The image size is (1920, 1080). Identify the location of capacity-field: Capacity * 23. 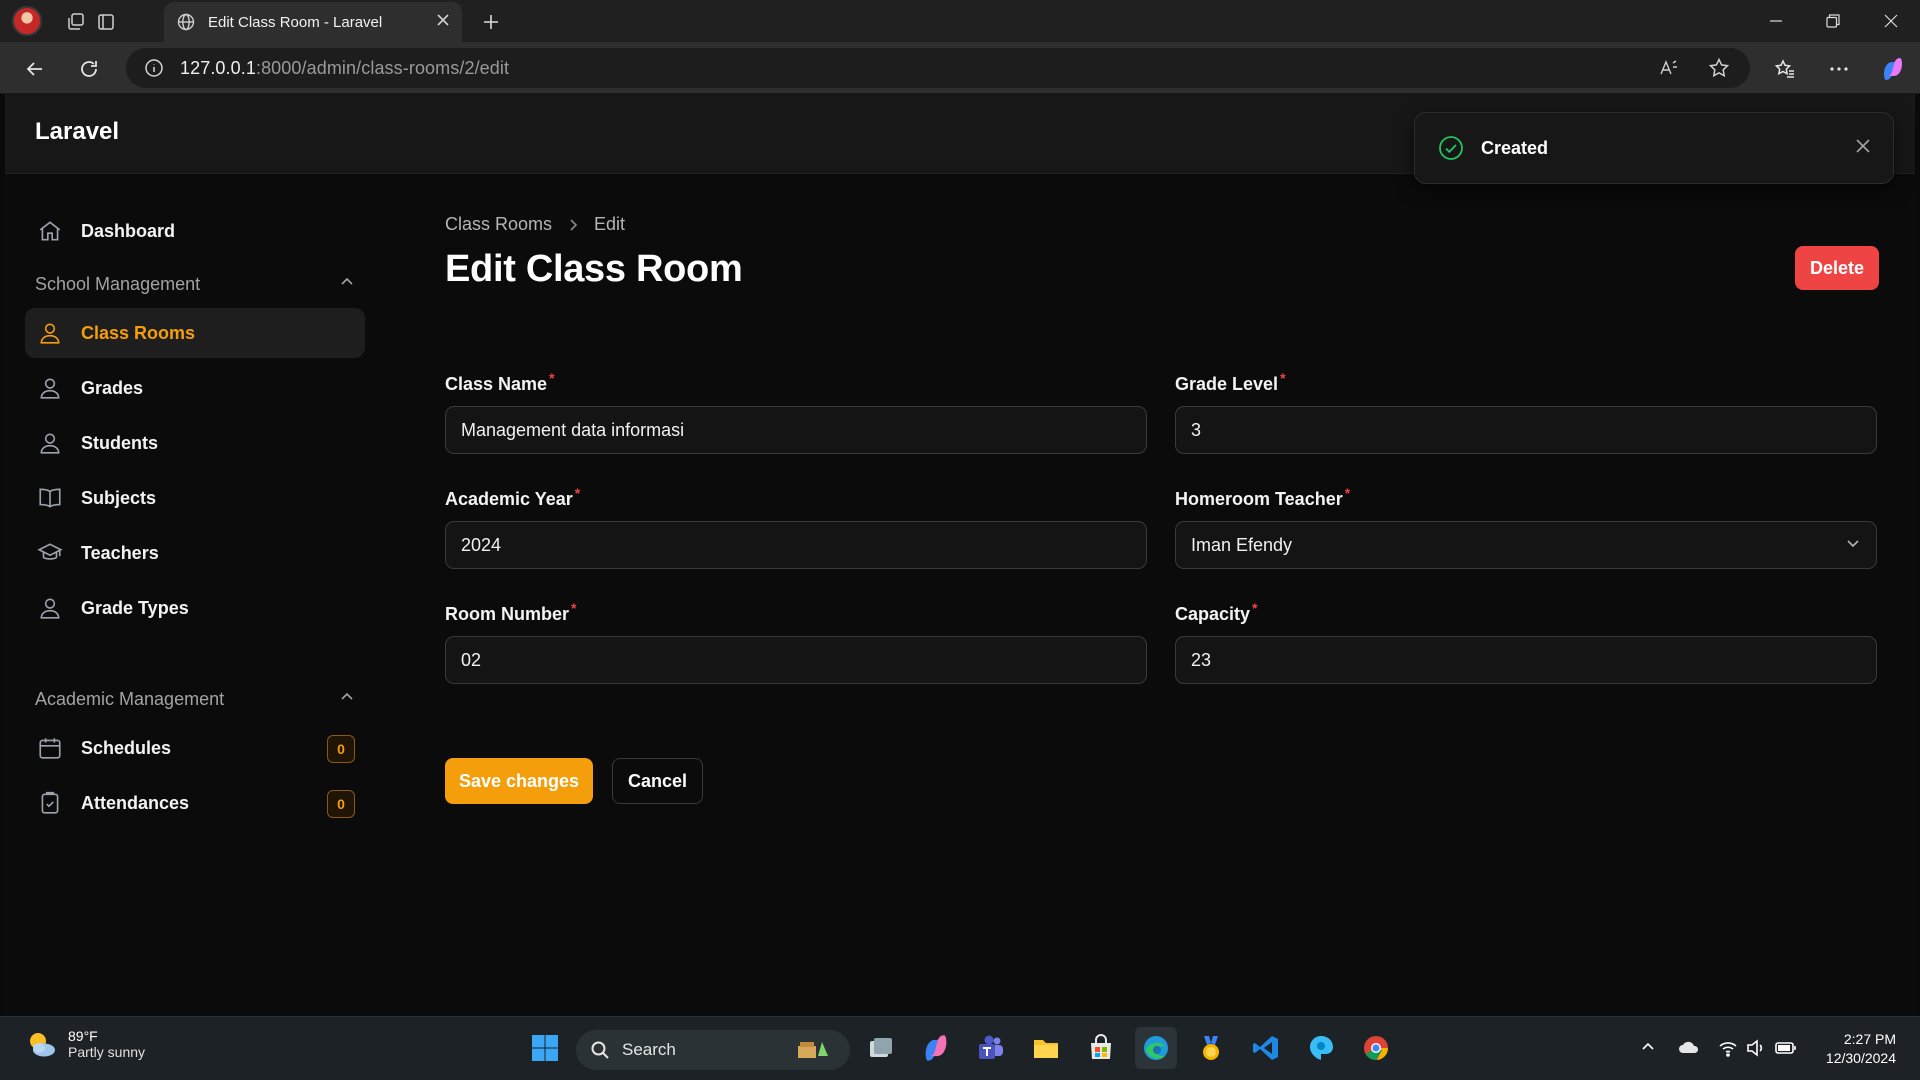
(1526, 642).